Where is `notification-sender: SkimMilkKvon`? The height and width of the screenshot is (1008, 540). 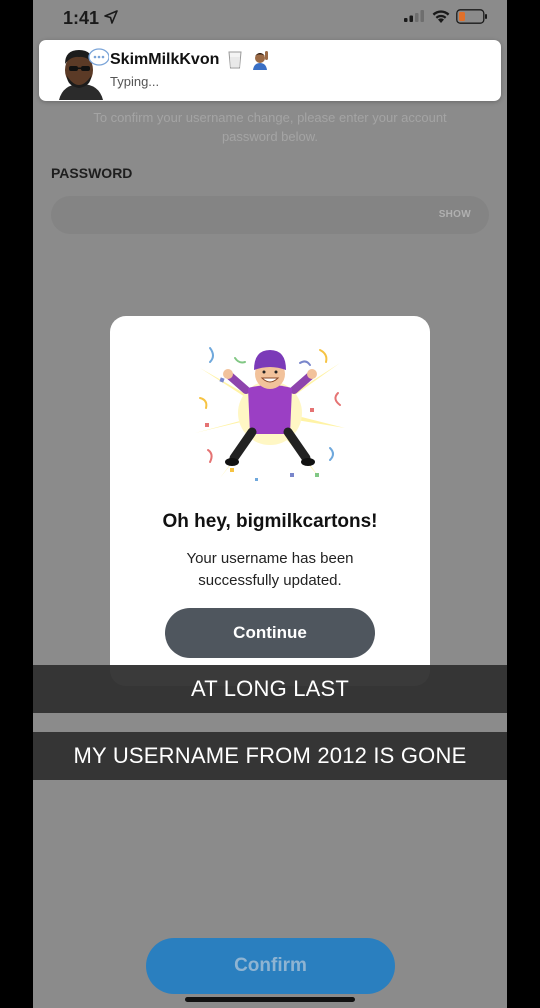
notification-sender: SkimMilkKvon is located at coordinates (190, 60).